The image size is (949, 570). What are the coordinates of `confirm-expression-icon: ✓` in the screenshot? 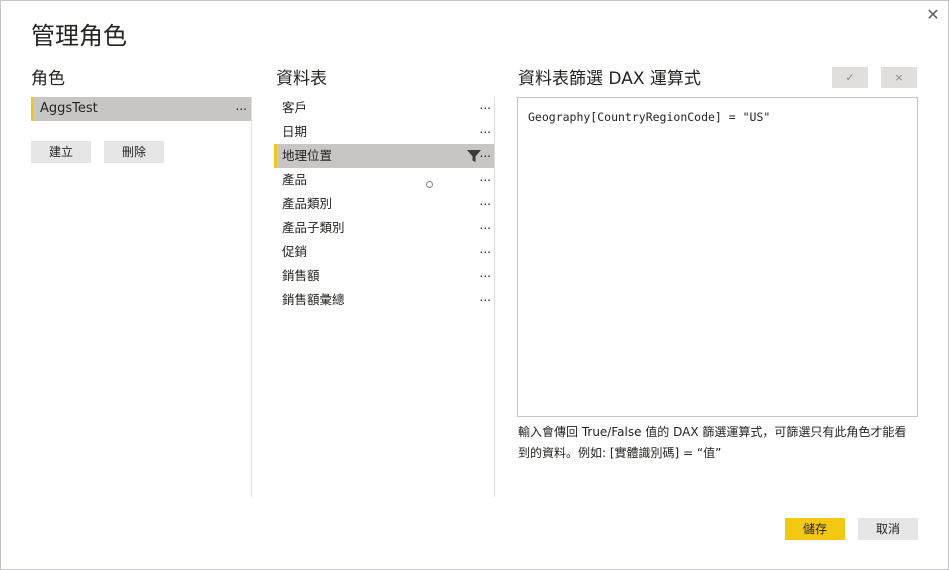 It's located at (850, 77).